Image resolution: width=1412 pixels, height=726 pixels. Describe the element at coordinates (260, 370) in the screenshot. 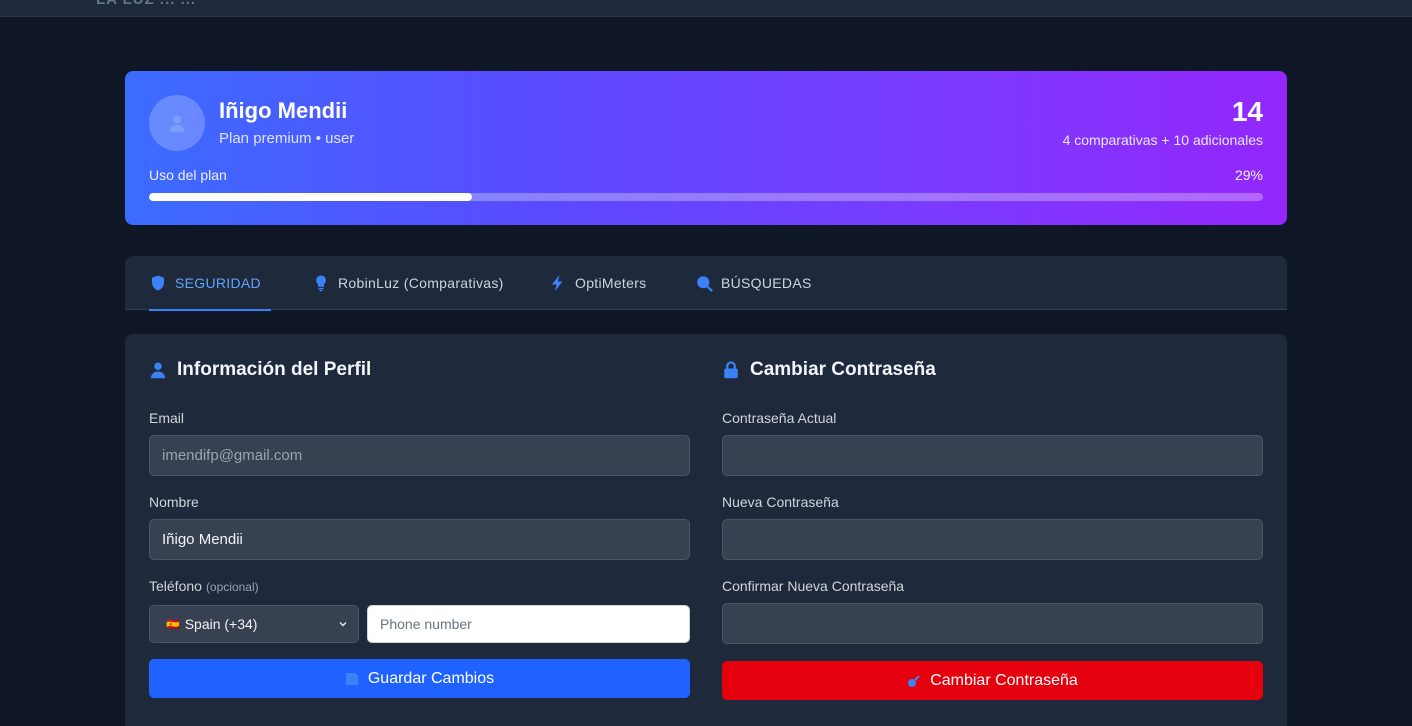

I see `profile-info-title: Información del Perfil` at that location.